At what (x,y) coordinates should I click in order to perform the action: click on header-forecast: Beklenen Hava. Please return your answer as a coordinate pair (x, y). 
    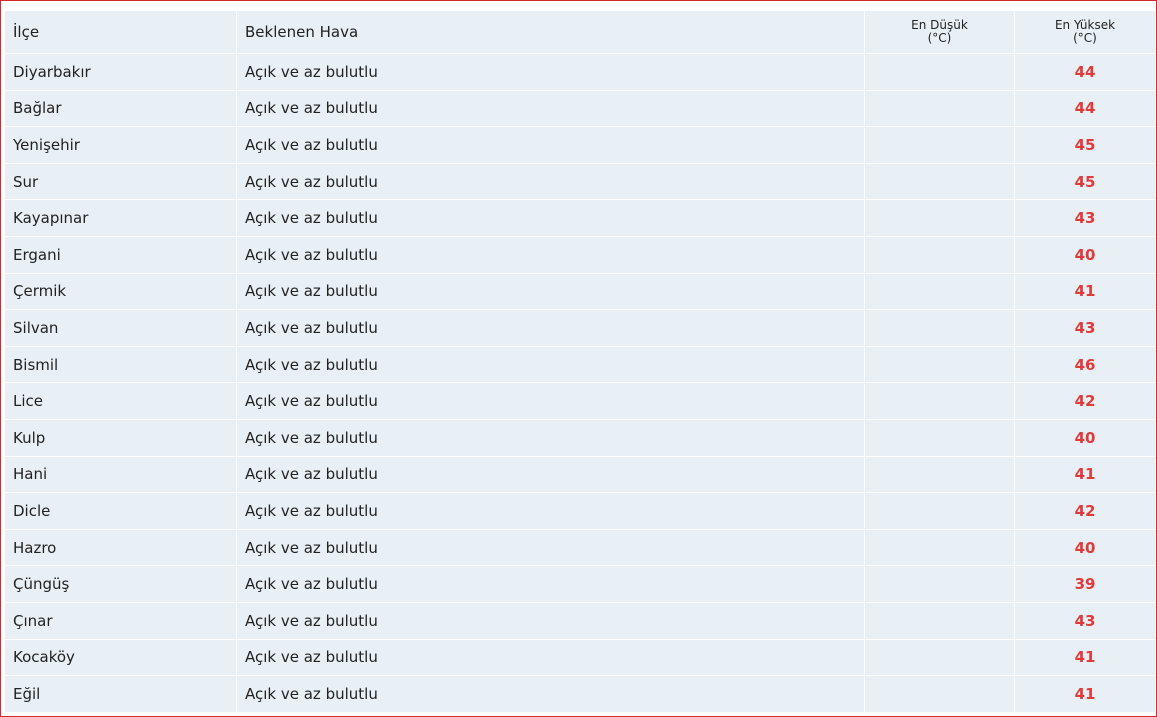
    Looking at the image, I should click on (551, 32).